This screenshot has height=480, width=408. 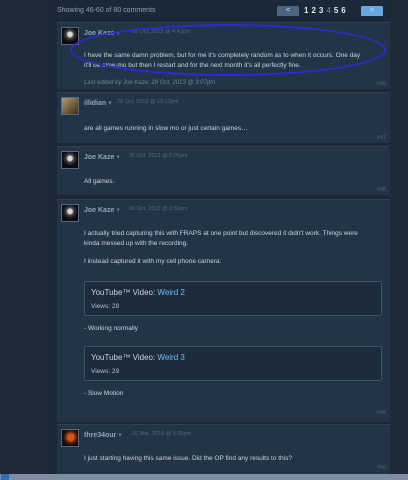 I want to click on comment-line: kinda messed up with the recording., so click(x=136, y=243).